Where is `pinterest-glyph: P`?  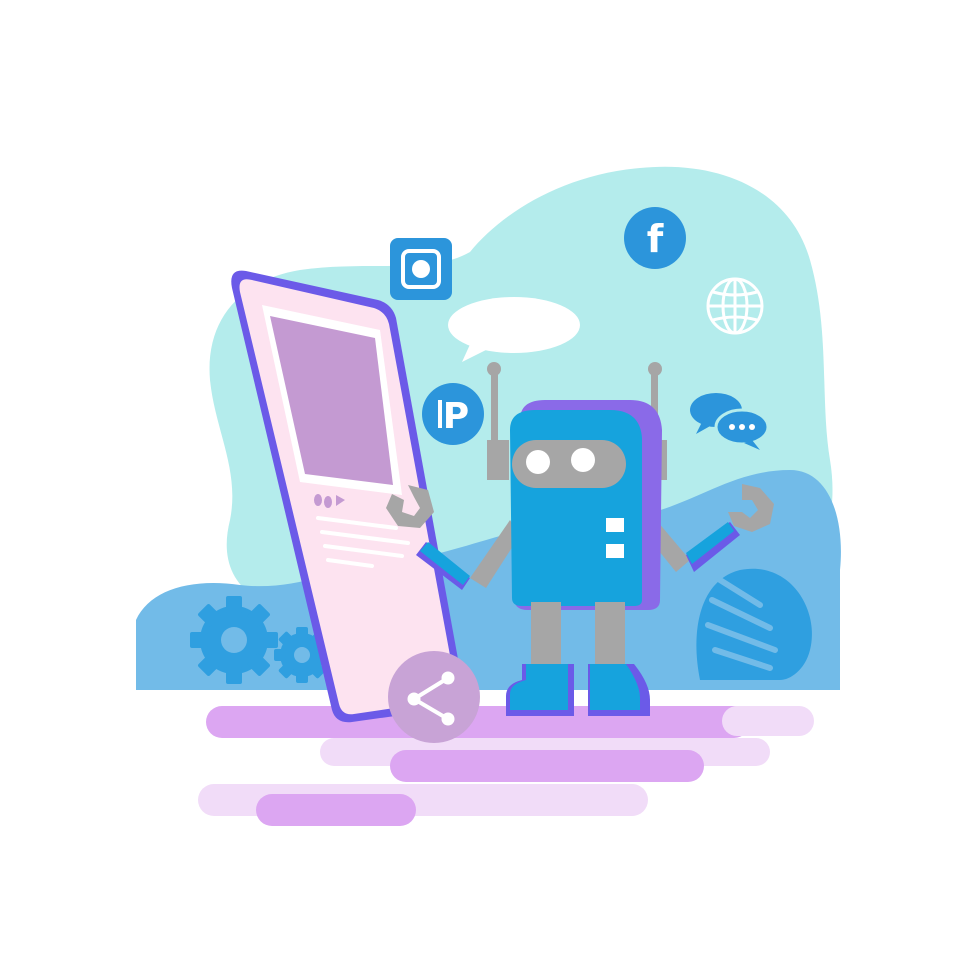 pinterest-glyph: P is located at coordinates (456, 416).